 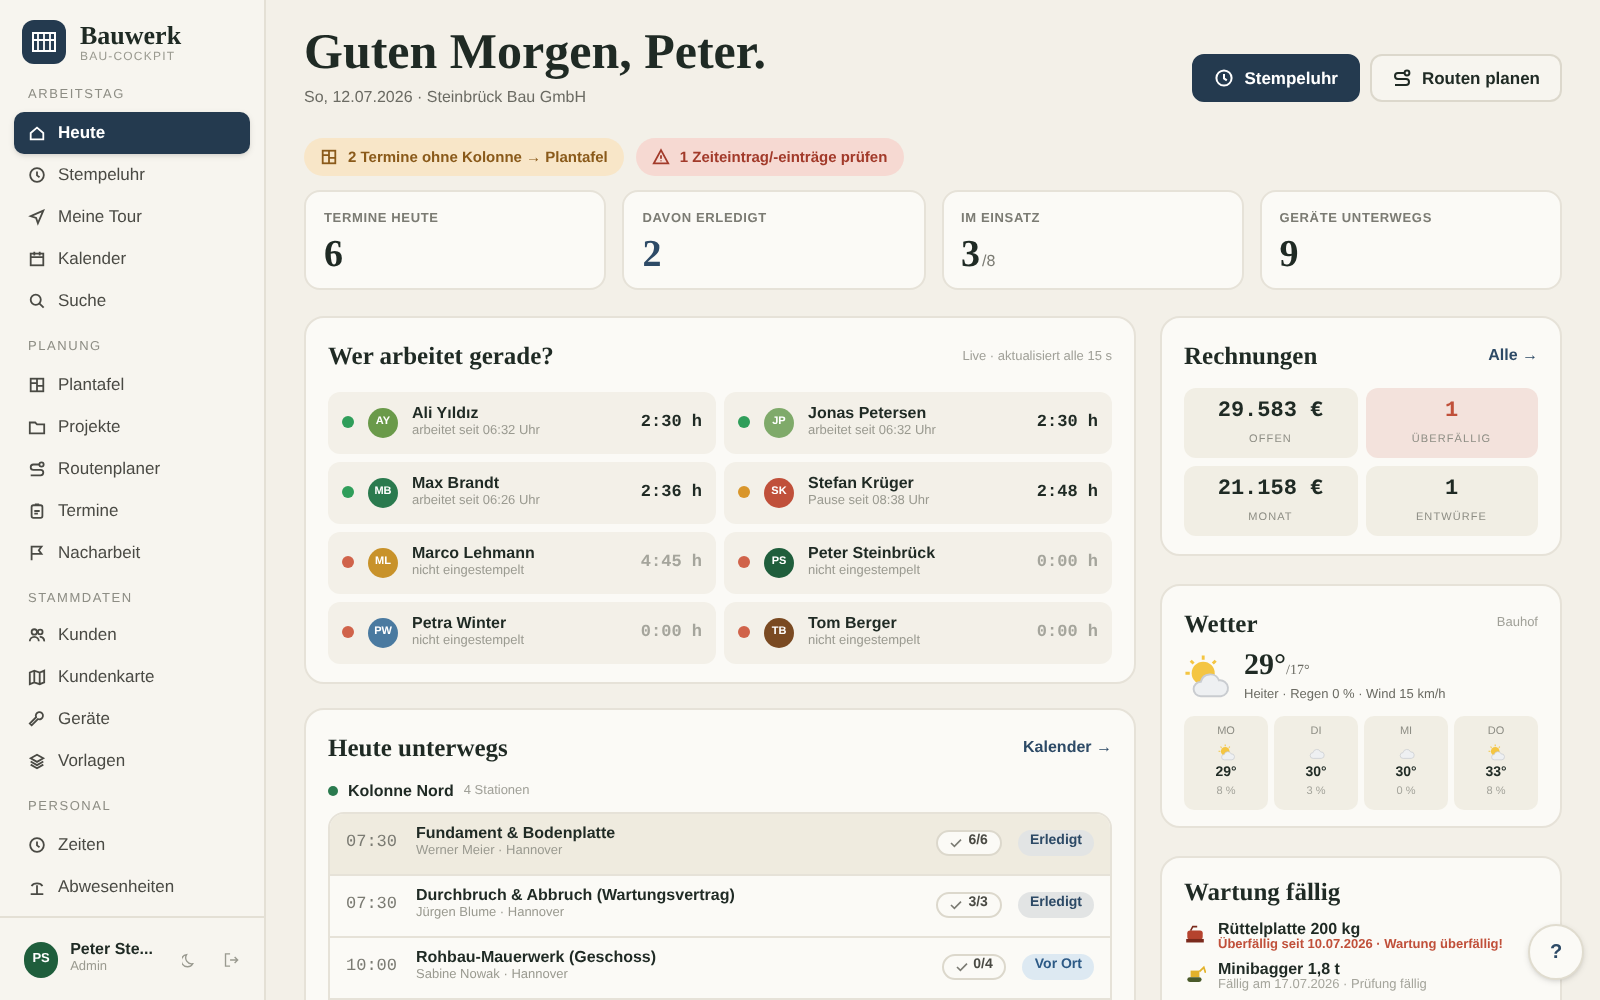 What do you see at coordinates (37, 426) in the screenshot?
I see `folder-icon` at bounding box center [37, 426].